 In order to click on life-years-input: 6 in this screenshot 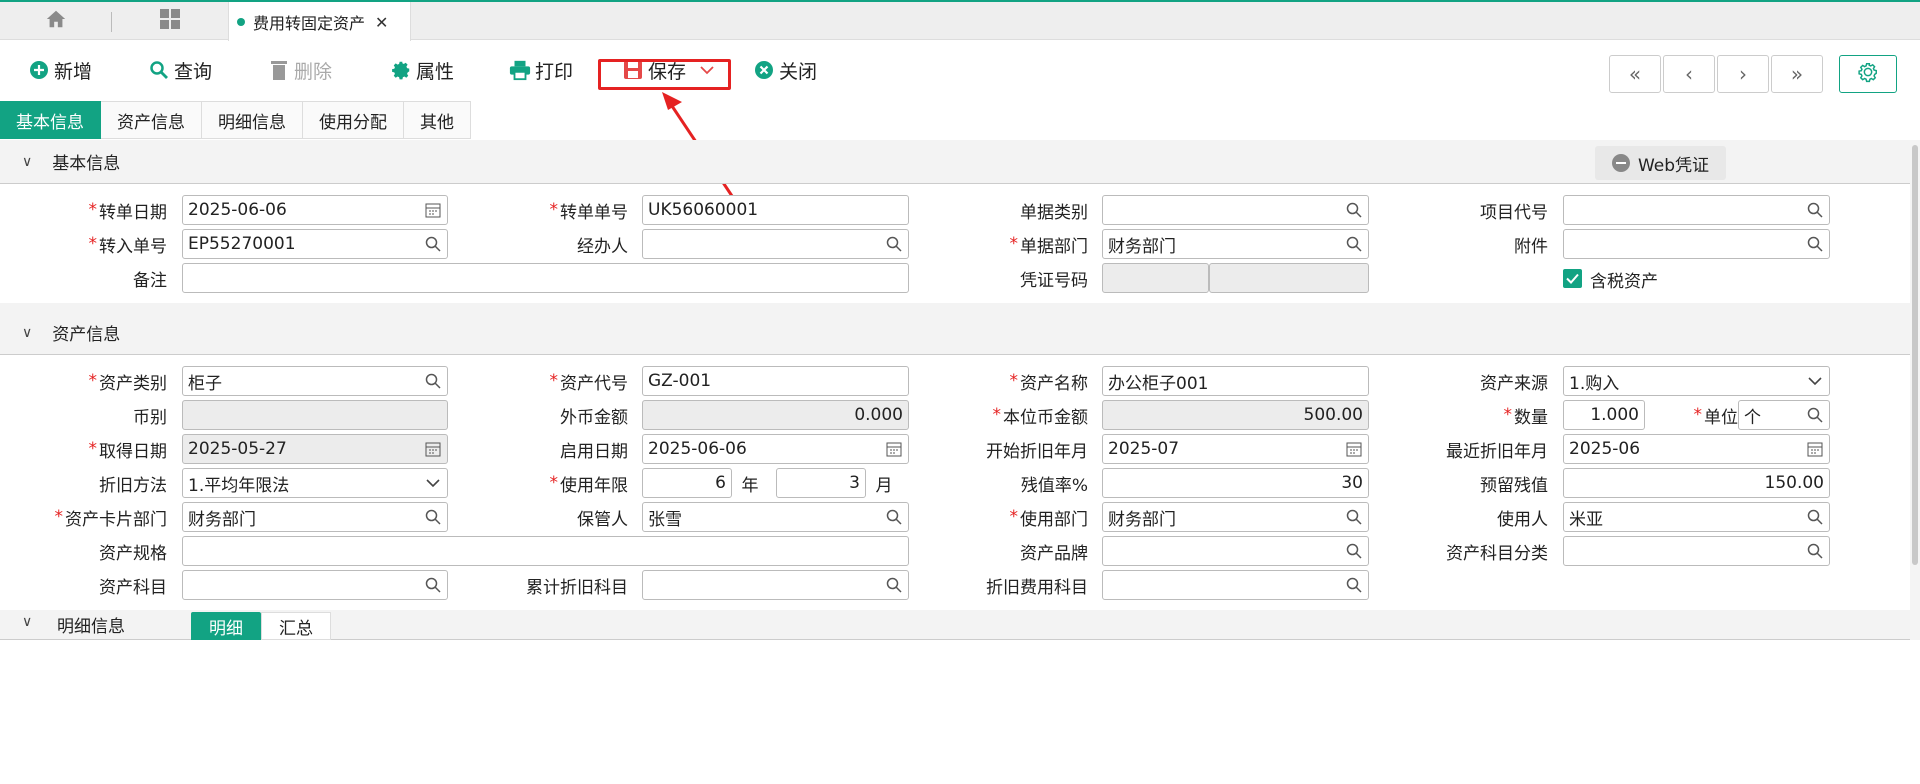, I will do `click(687, 483)`.